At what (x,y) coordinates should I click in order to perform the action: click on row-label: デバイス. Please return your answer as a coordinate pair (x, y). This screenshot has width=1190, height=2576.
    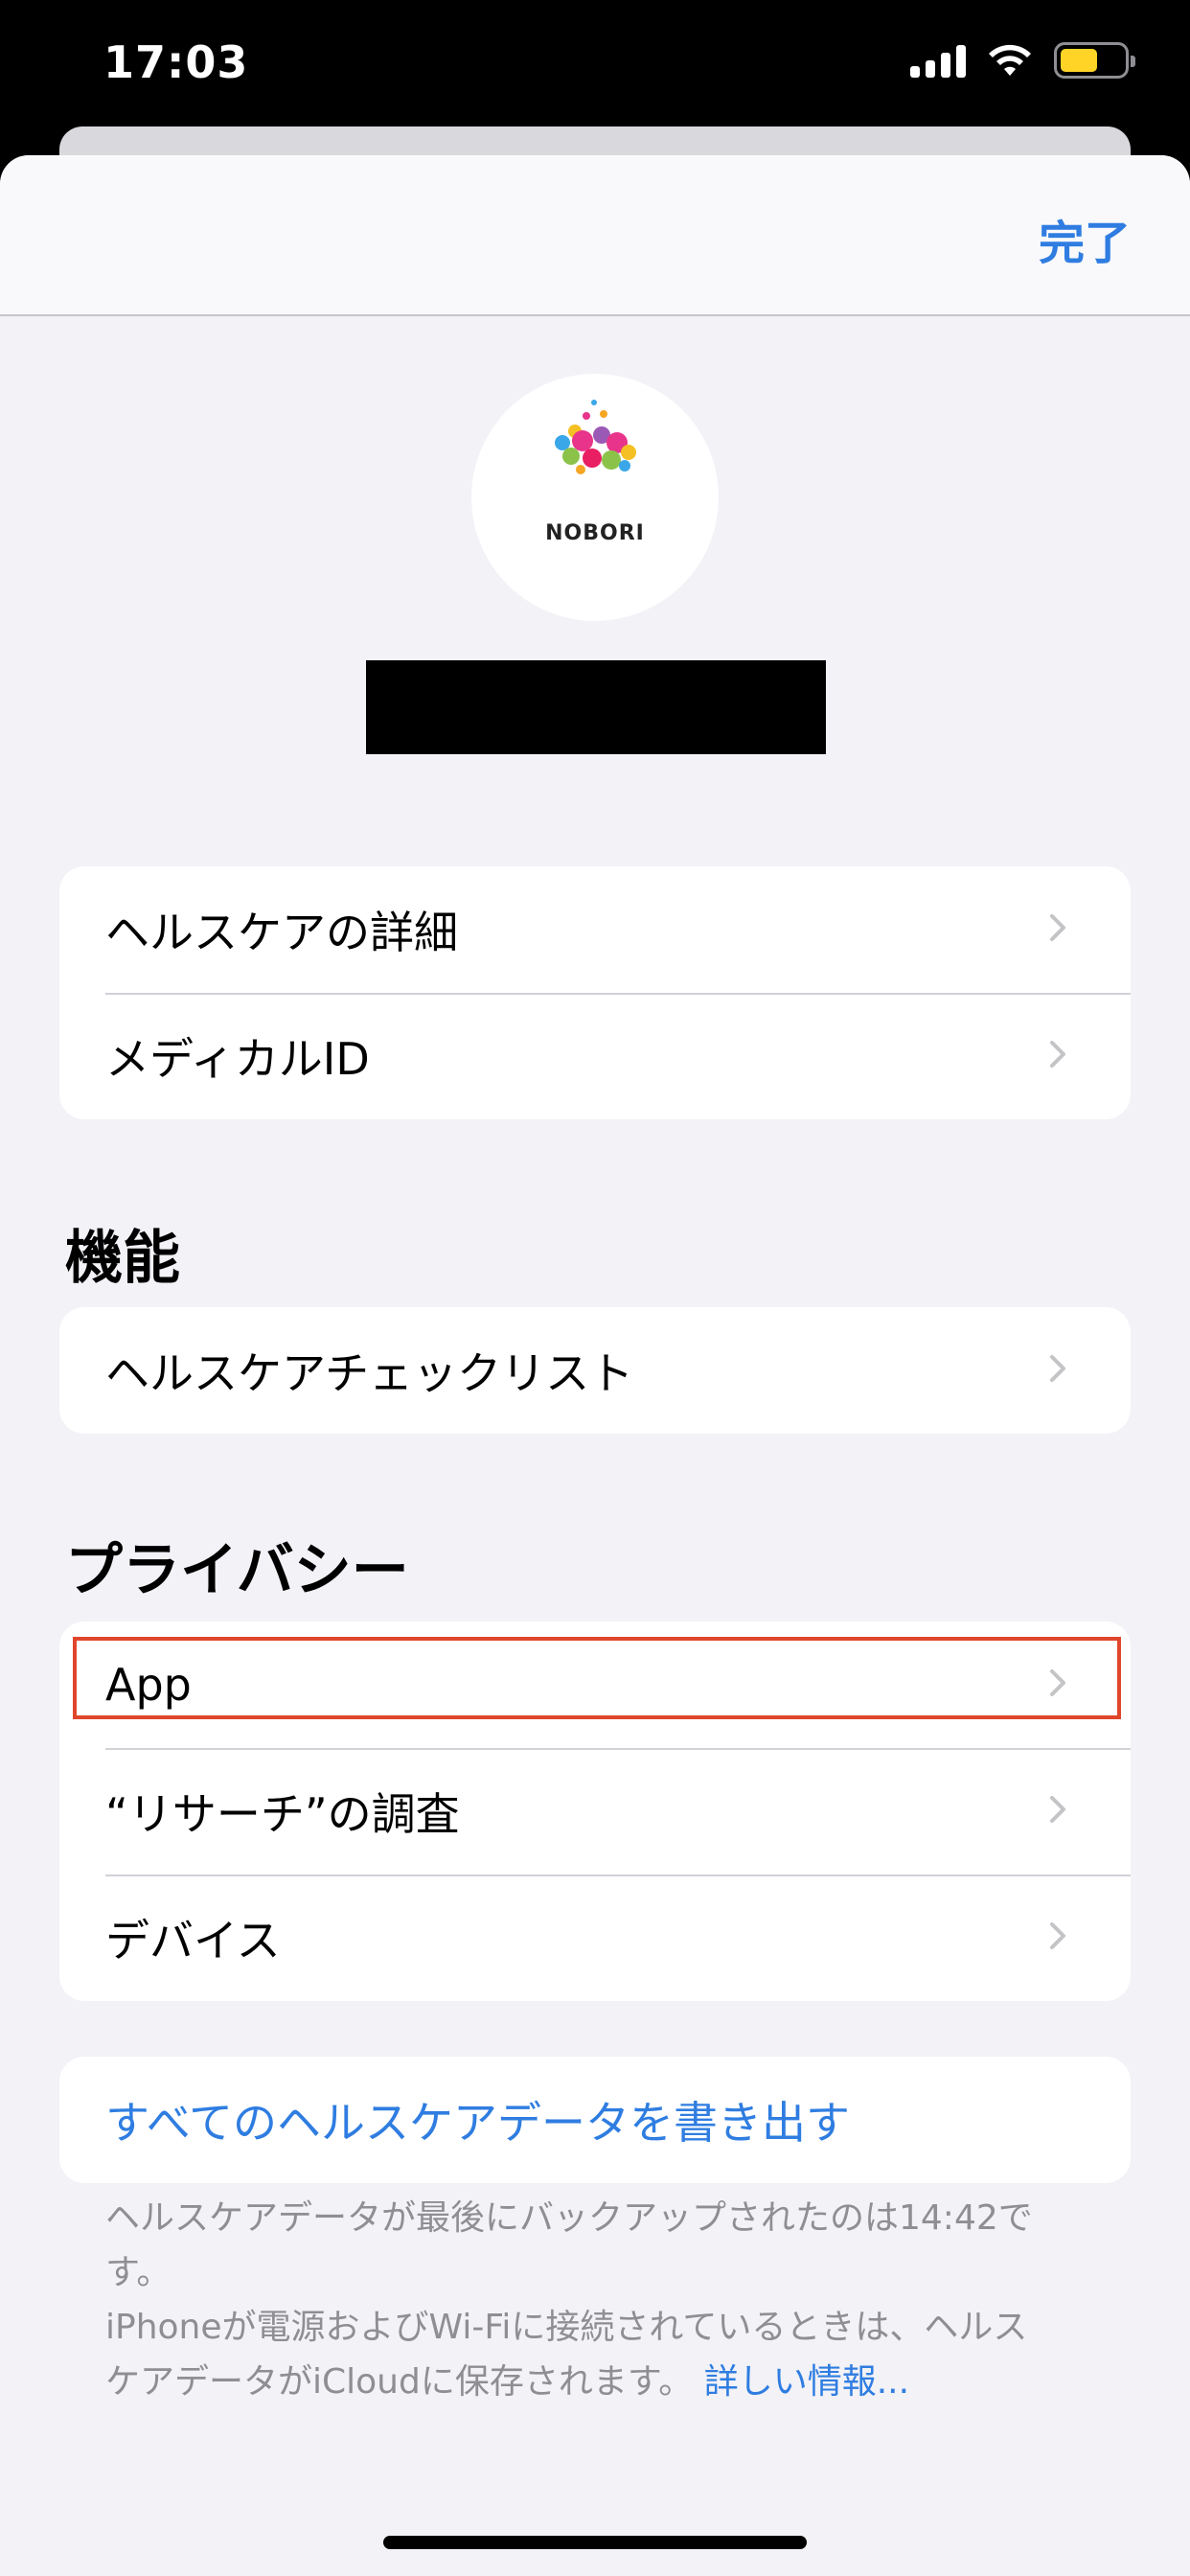
    Looking at the image, I should click on (193, 1940).